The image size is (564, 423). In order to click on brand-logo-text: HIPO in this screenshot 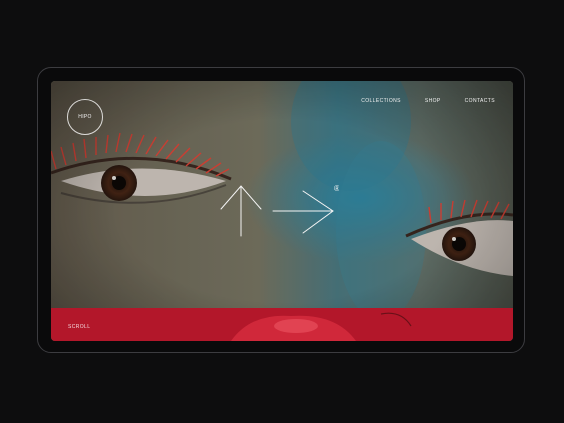, I will do `click(85, 117)`.